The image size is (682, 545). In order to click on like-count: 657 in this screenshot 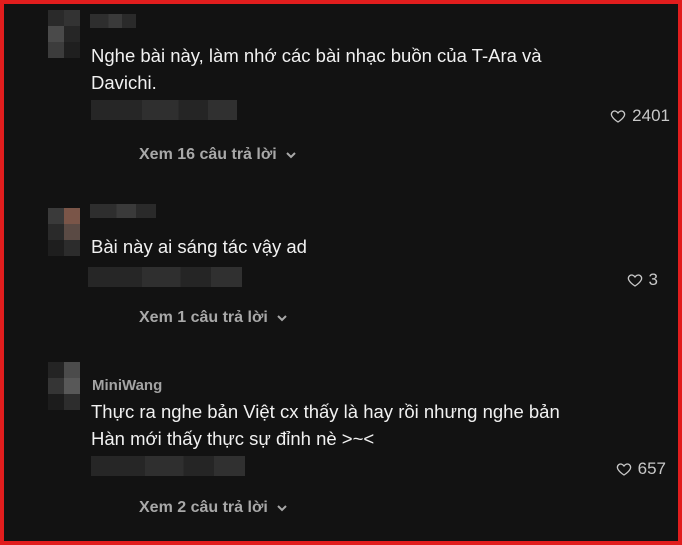, I will do `click(651, 468)`.